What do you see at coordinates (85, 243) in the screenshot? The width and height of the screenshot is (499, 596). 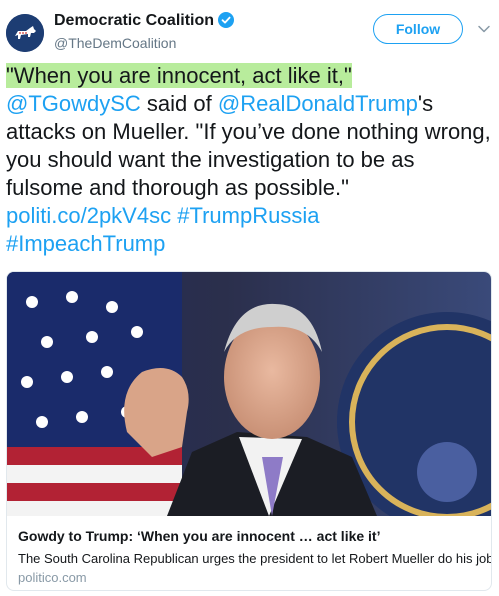 I see `hashtag-impeachtrump: #ImpeachTrump` at bounding box center [85, 243].